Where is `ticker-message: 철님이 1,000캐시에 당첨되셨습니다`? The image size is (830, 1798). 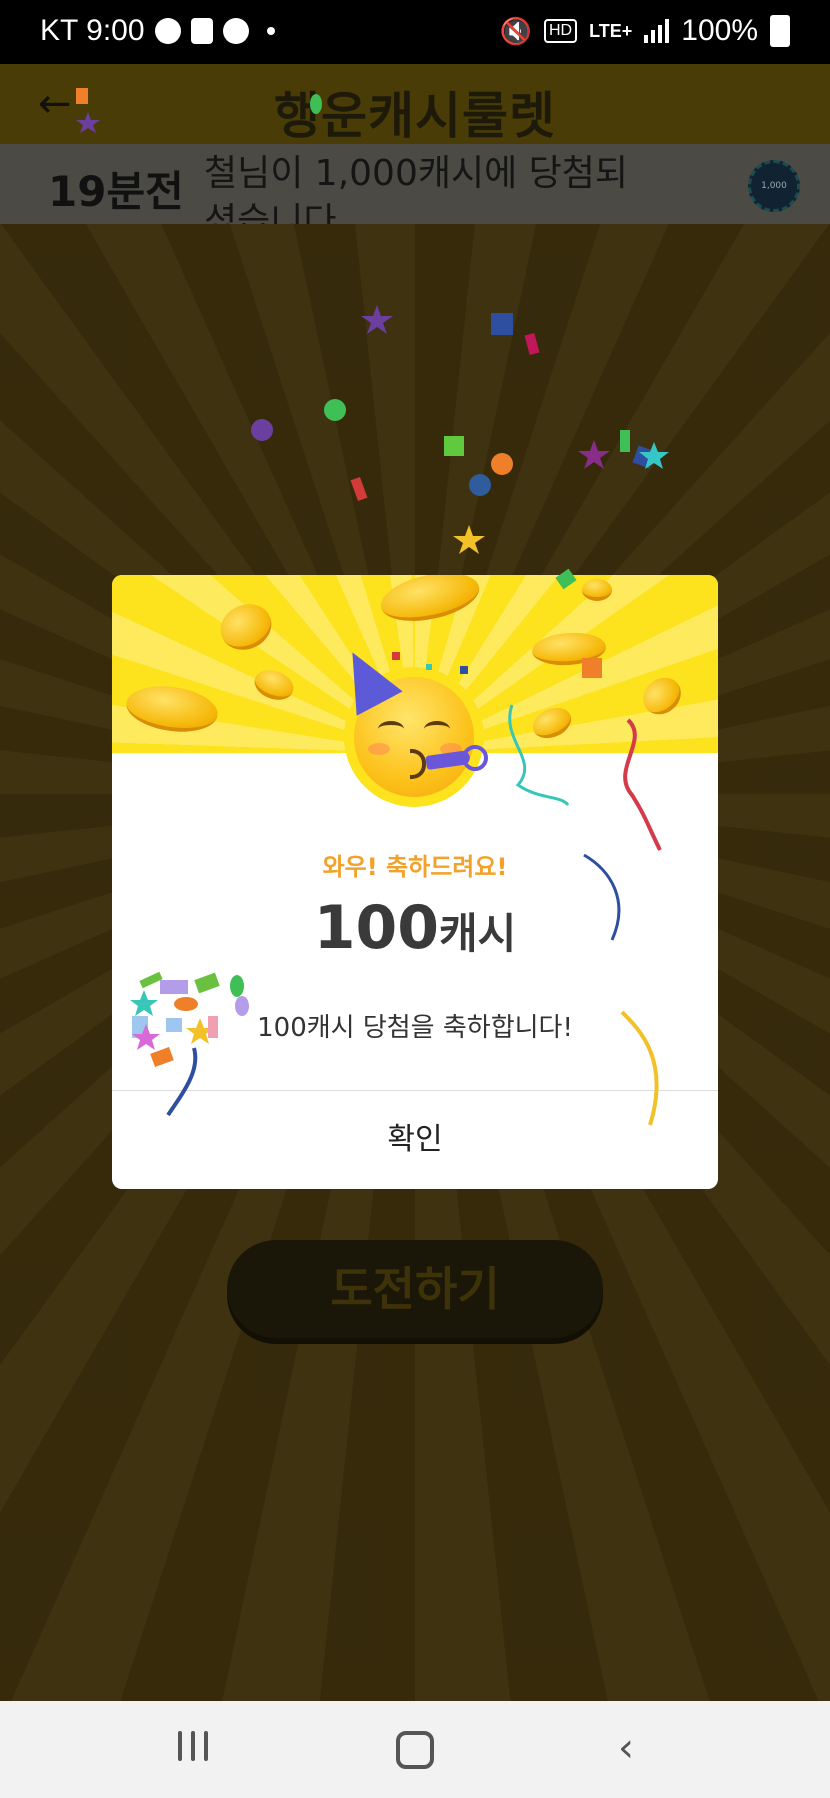 ticker-message: 철님이 1,000캐시에 당첨되셨습니다 is located at coordinates (416, 188).